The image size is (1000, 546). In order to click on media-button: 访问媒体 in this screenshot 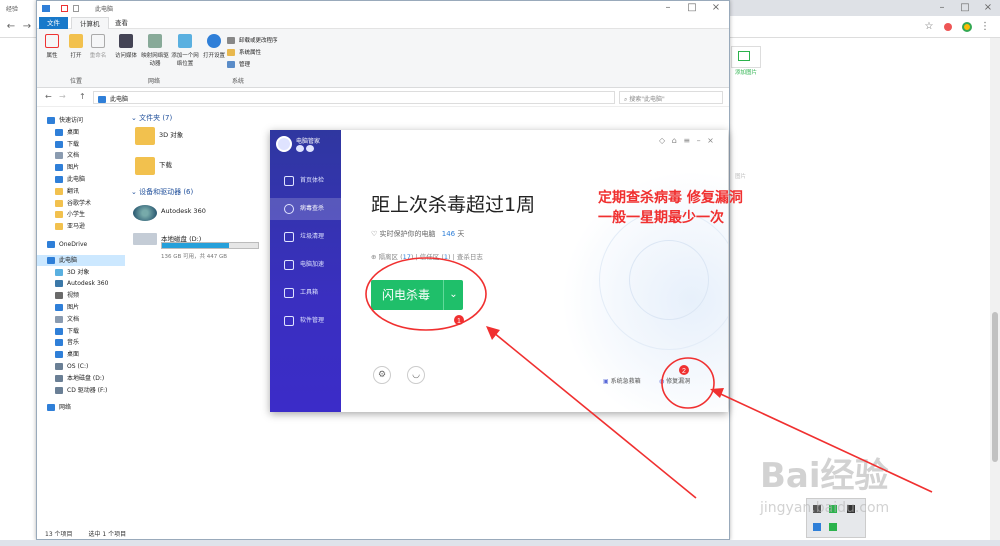, I will do `click(126, 46)`.